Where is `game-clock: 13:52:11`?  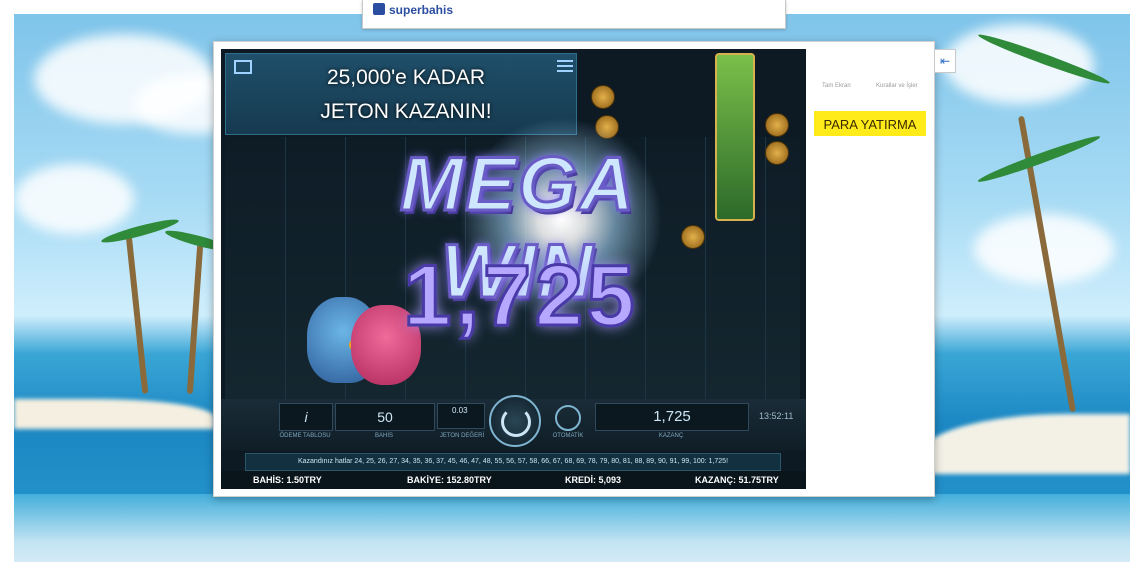 game-clock: 13:52:11 is located at coordinates (776, 416).